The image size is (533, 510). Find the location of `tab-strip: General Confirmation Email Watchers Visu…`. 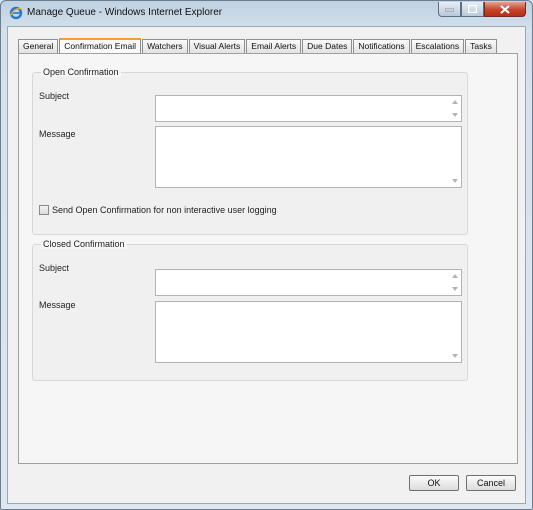

tab-strip: General Confirmation Email Watchers Visu… is located at coordinates (258, 46).